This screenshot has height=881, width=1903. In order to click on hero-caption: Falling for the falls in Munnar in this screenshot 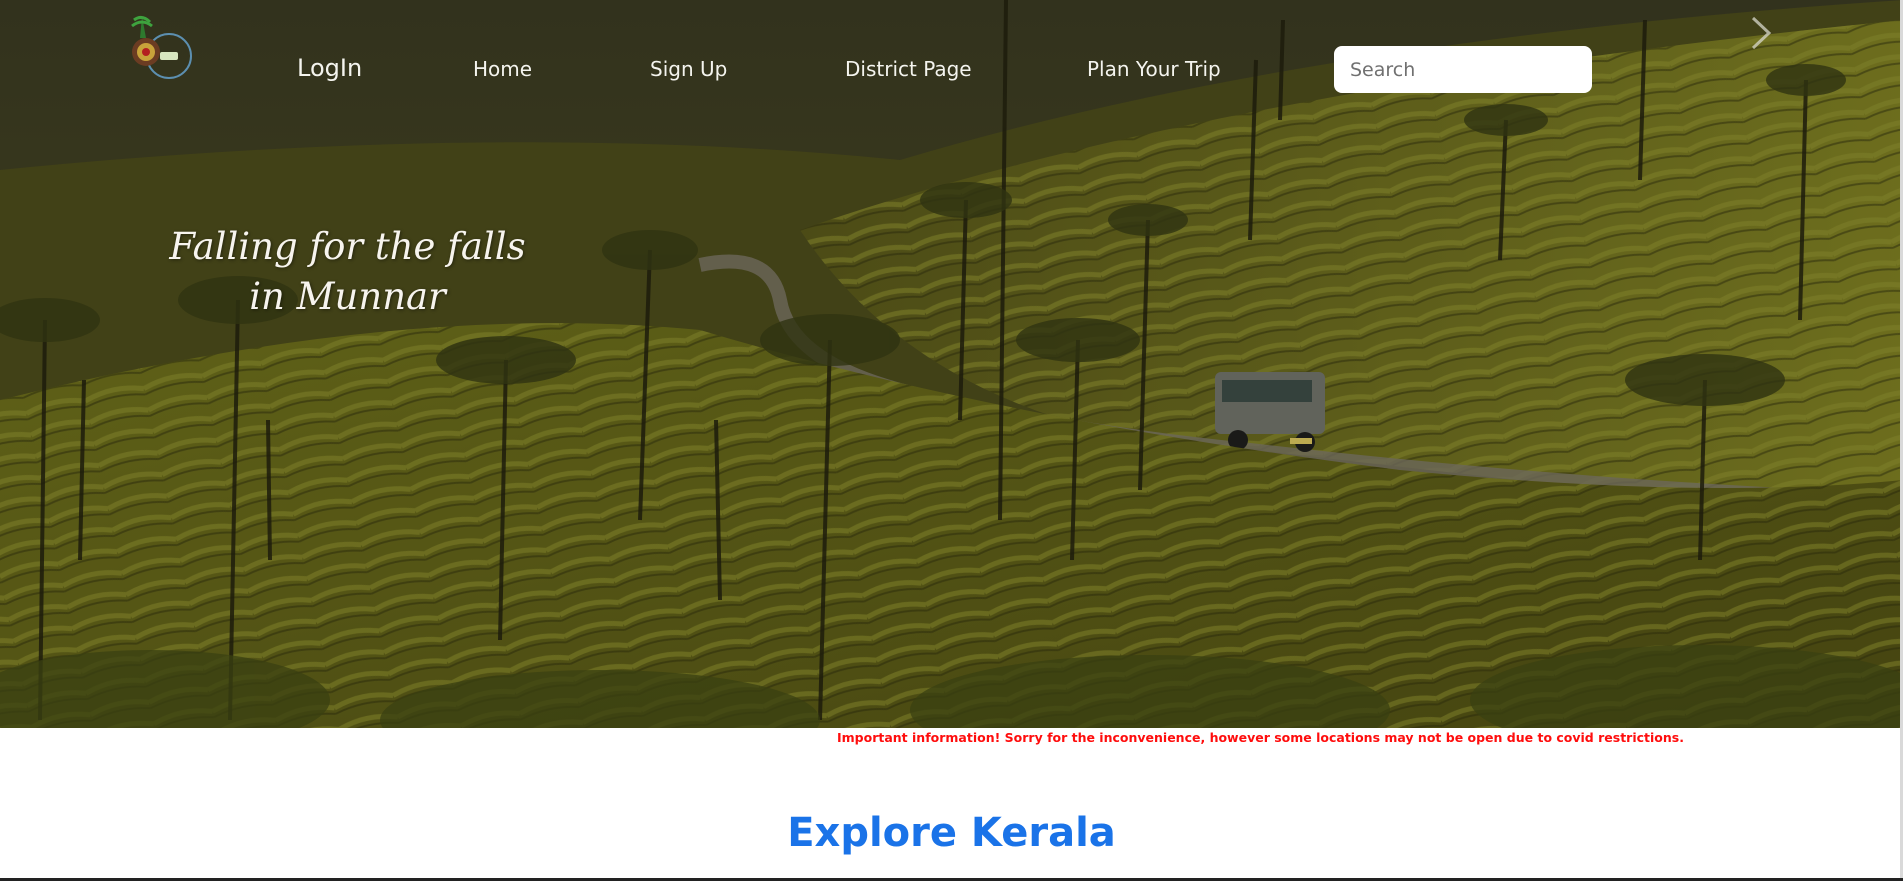, I will do `click(347, 272)`.